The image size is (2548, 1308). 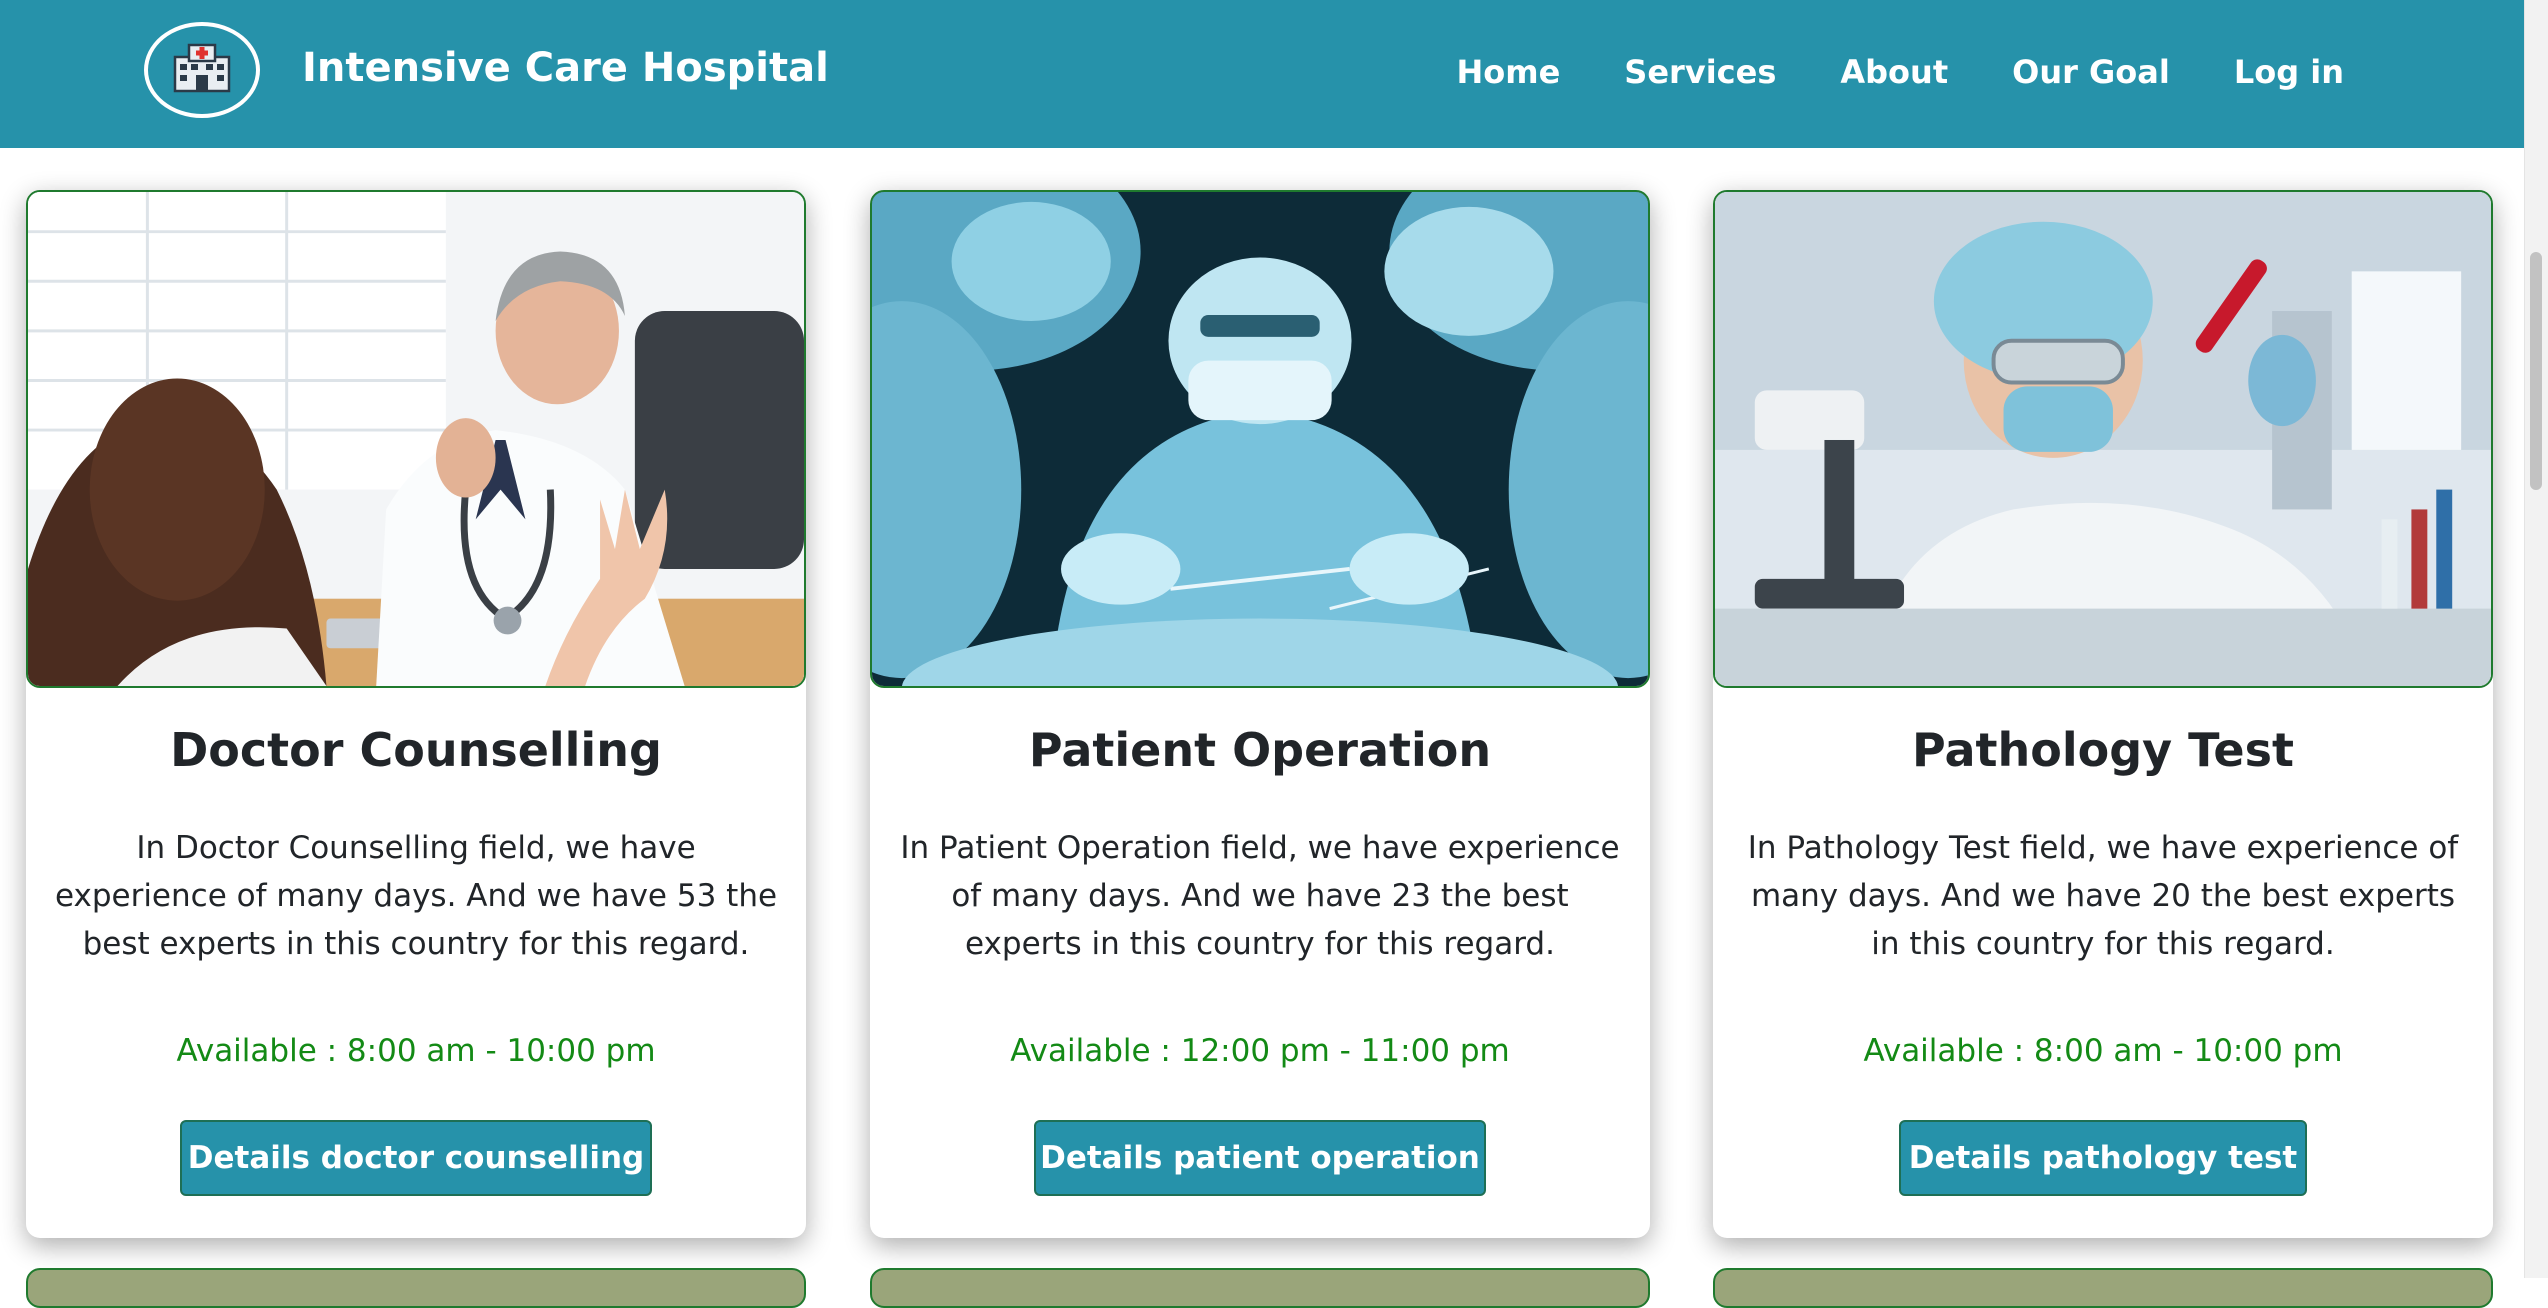 I want to click on brand-name: Intensive Care Hospital, so click(x=565, y=68).